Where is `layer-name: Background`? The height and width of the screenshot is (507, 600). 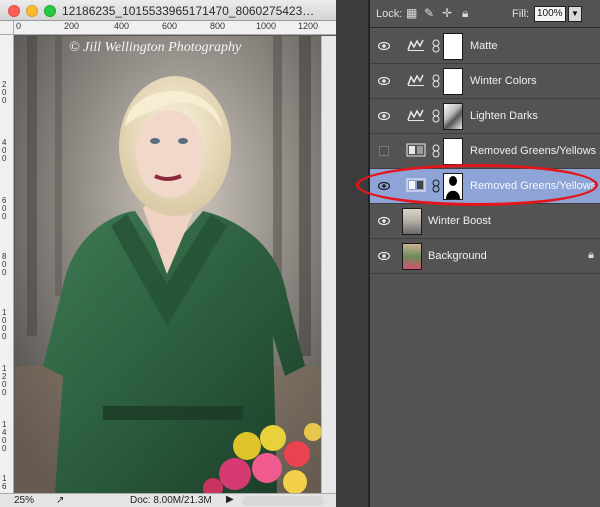
layer-name: Background is located at coordinates (457, 256).